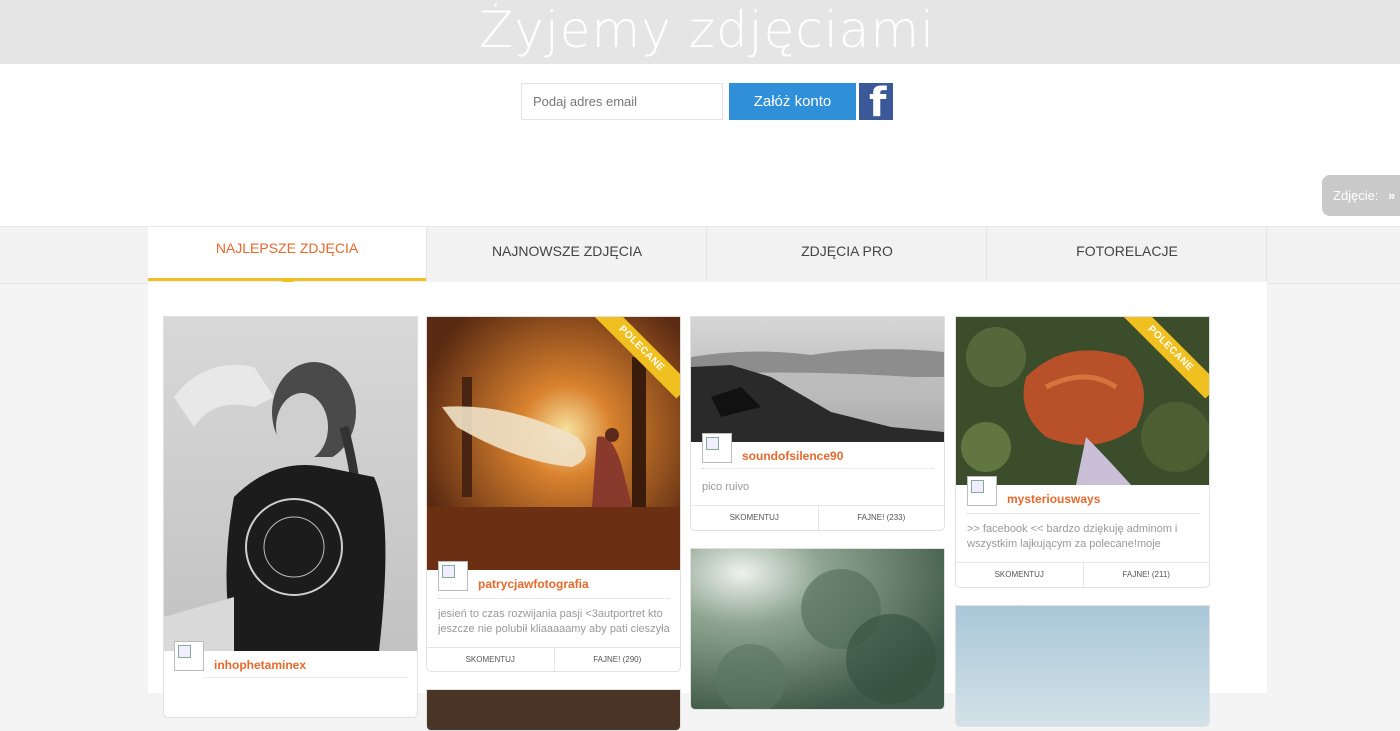  I want to click on tab-label: FOTORELACJE, so click(1127, 251).